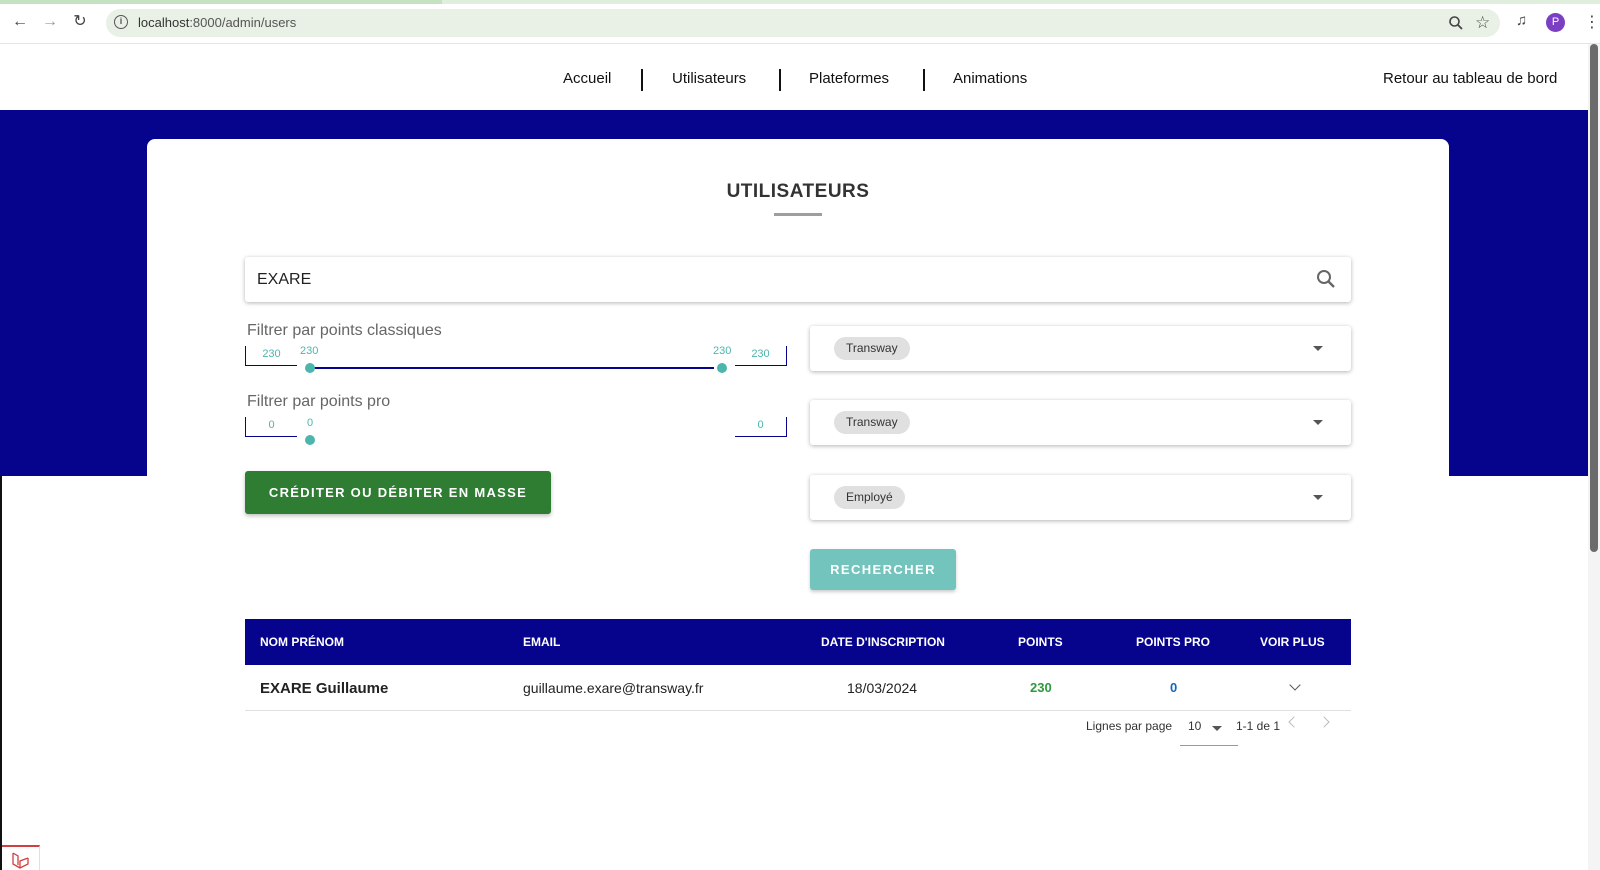 The image size is (1600, 870). I want to click on rows-per-page-select: 10, so click(1194, 726).